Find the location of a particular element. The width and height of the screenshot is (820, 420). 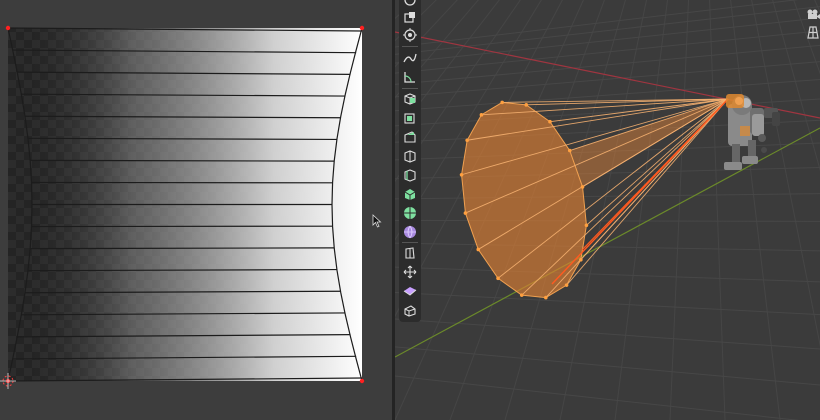

edge-slide-icon is located at coordinates (410, 272).